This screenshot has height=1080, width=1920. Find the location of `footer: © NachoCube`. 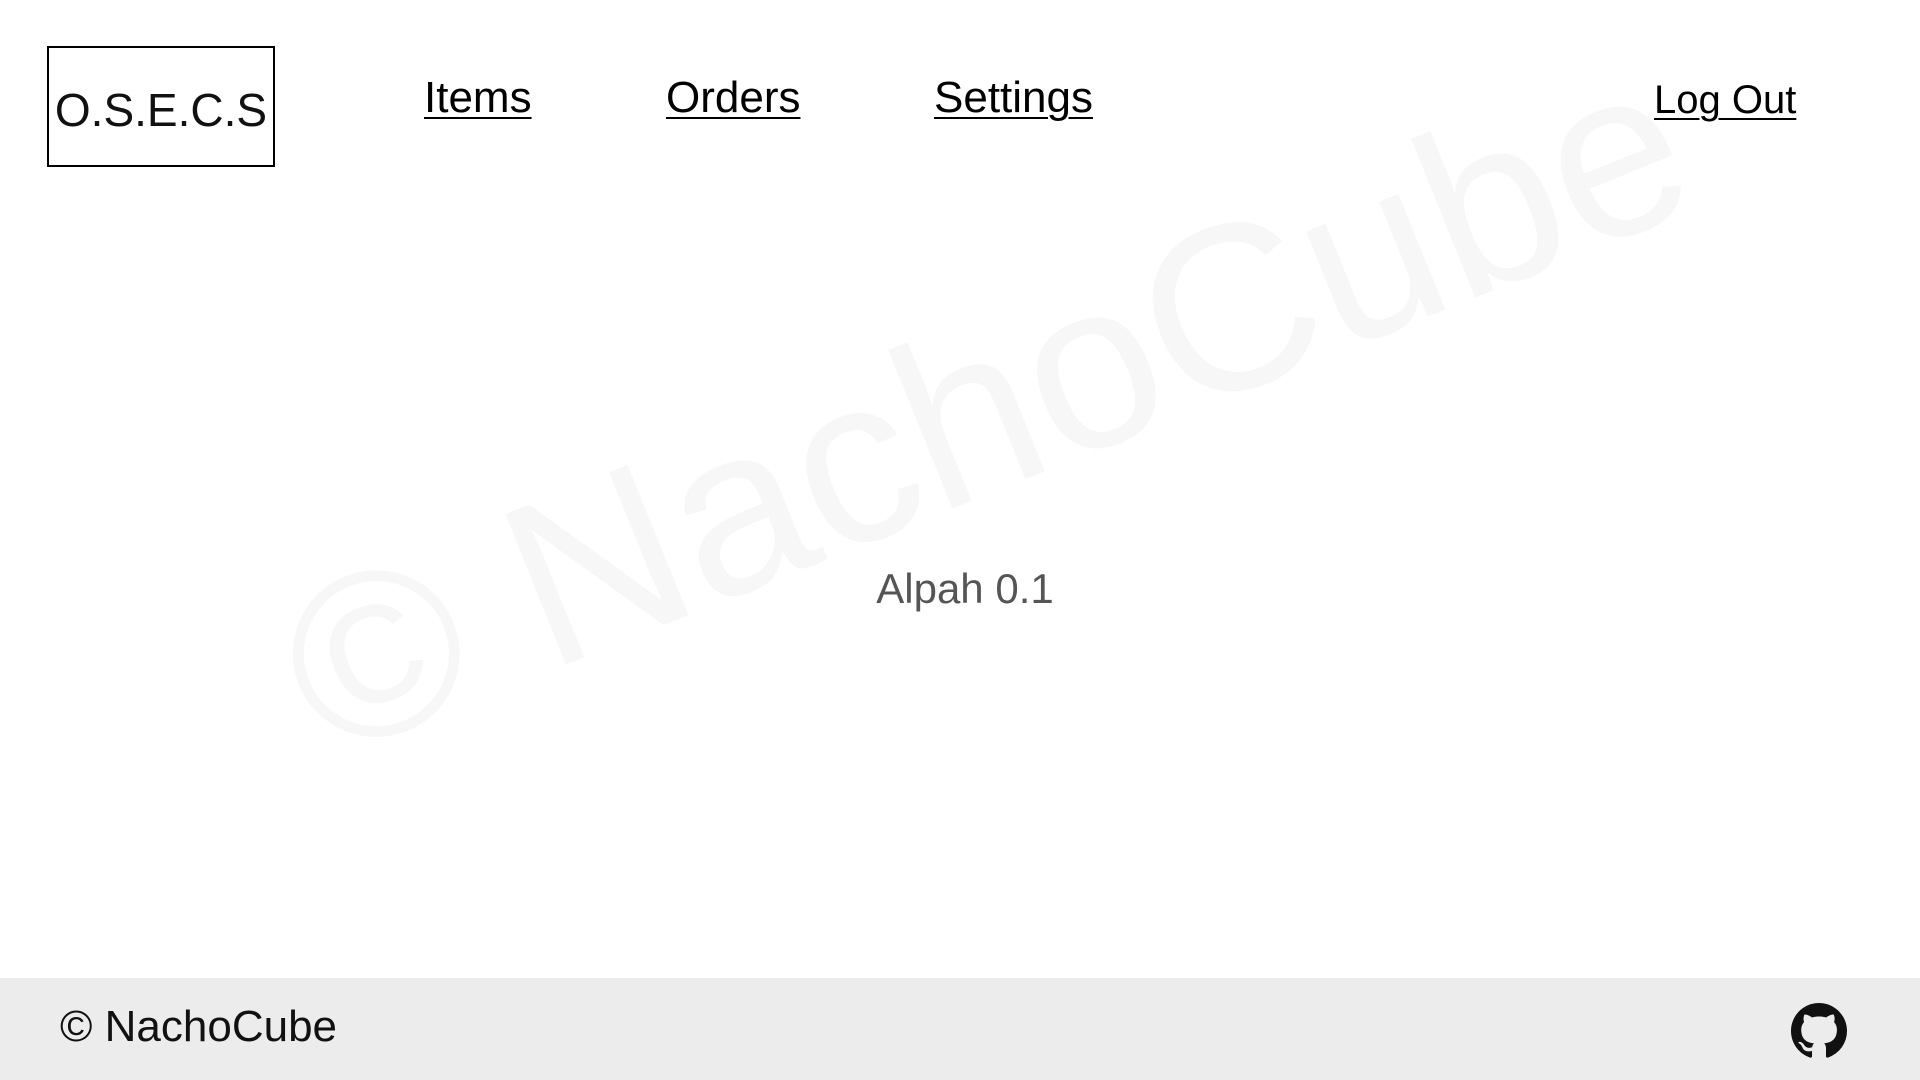

footer: © NachoCube is located at coordinates (960, 1029).